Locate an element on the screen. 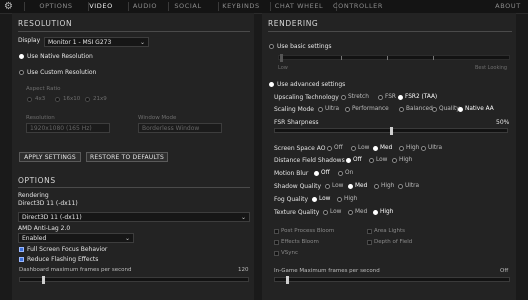 This screenshot has height=300, width=528. chevron-down-icon: ⌄ is located at coordinates (127, 238).